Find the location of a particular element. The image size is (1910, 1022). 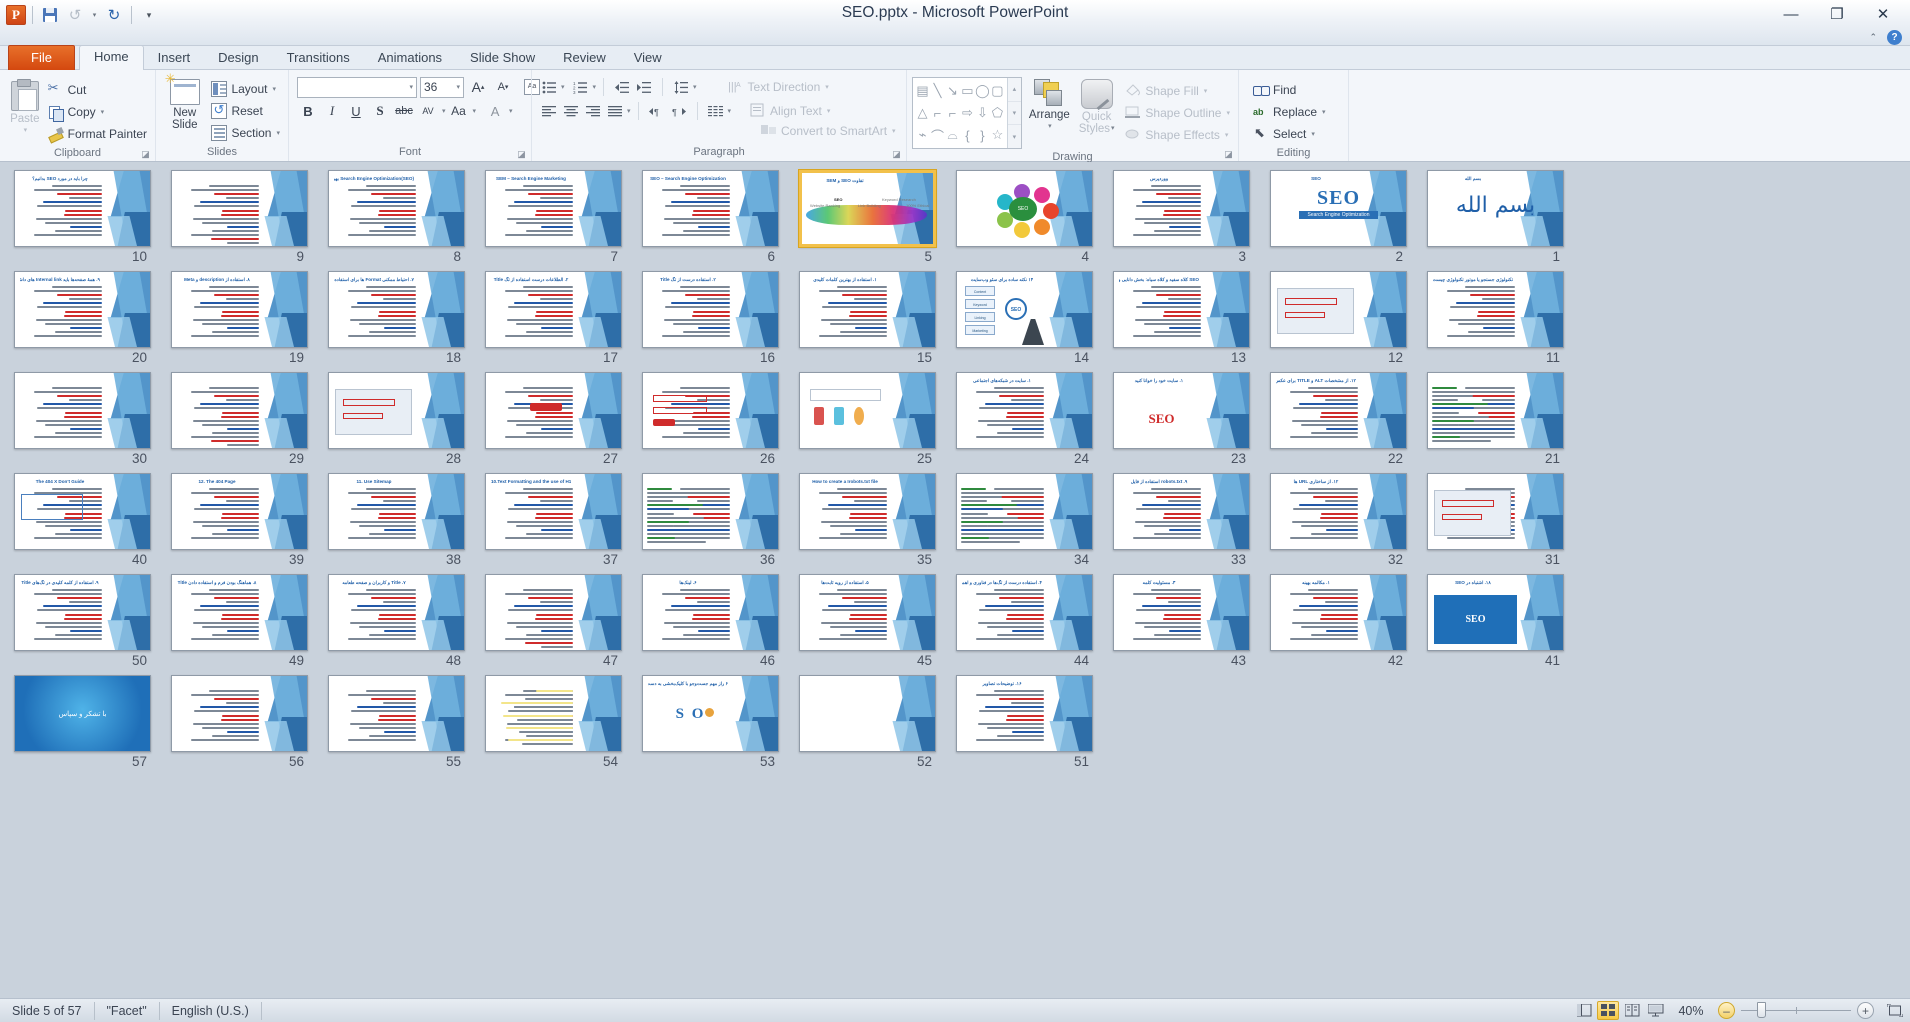

slide-thumbnail-33: ۹. robots.txt استفاده از فایل 33 is located at coordinates (1181, 521).